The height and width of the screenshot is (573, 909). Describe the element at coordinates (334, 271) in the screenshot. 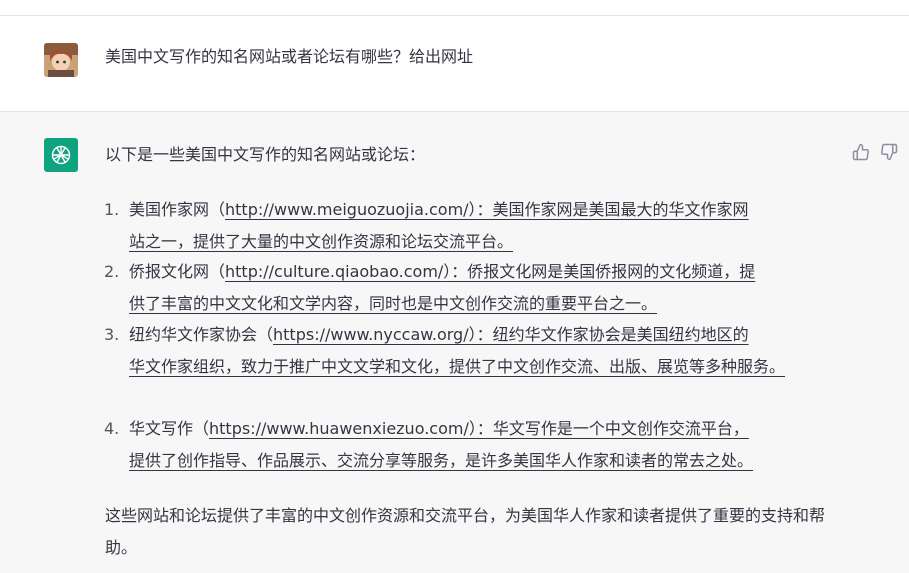

I see `website-link: http://culture.qiaobao.com/` at that location.